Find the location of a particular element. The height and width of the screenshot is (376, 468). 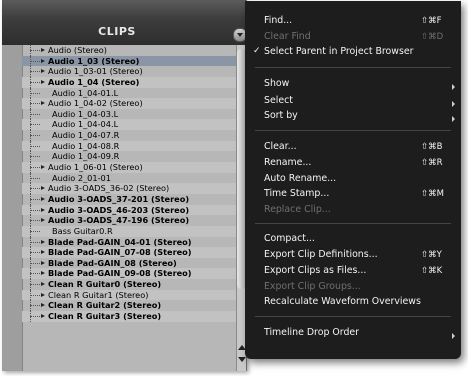

clip-row: Audio 3-OADS_46-203 (Stereo) is located at coordinates (129, 210).